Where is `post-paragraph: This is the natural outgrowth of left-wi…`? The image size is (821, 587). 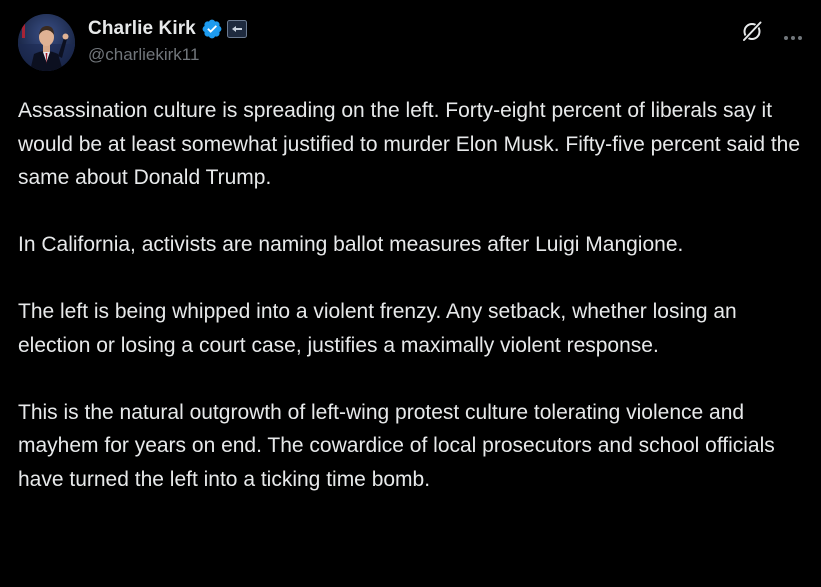 post-paragraph: This is the natural outgrowth of left-wi… is located at coordinates (396, 445).